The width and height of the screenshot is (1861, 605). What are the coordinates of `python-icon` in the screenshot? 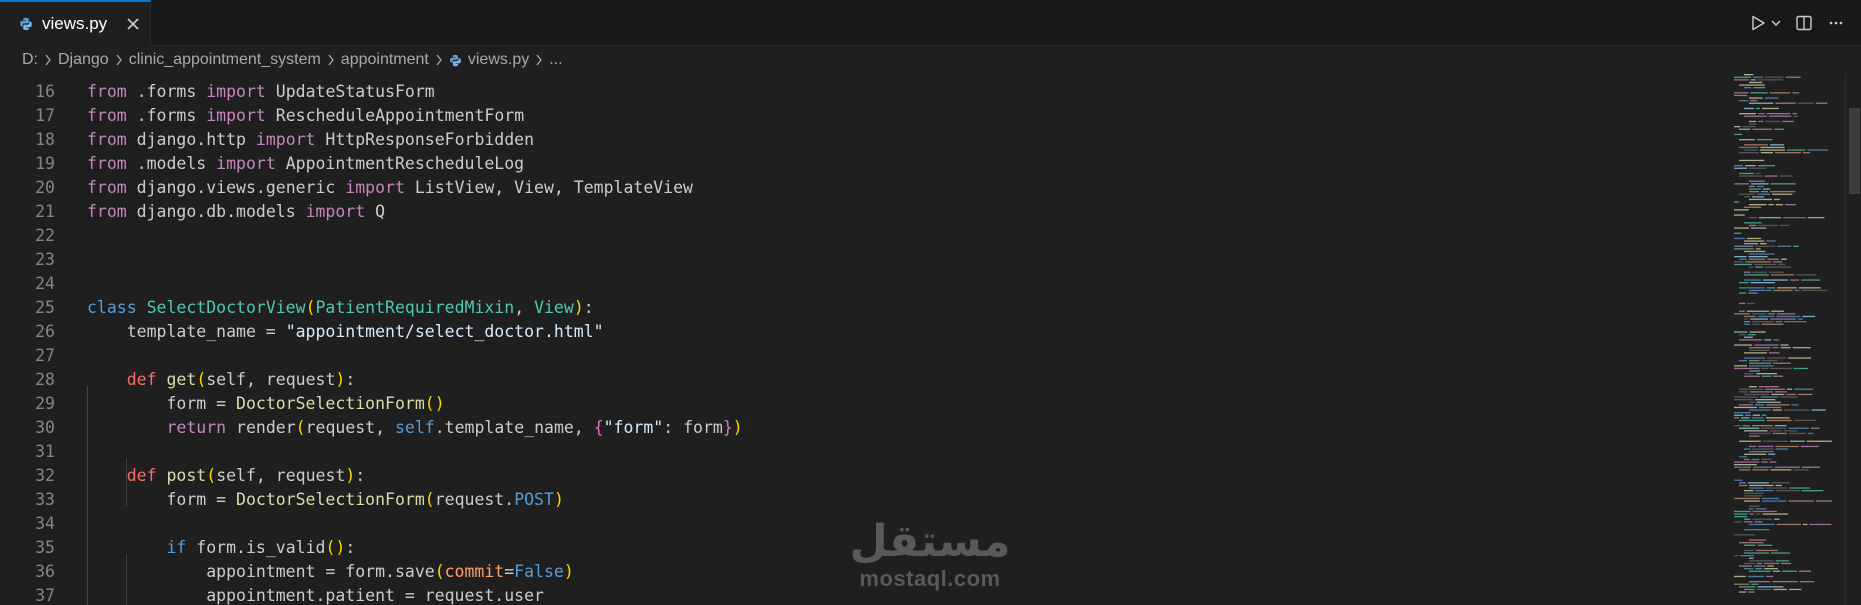 It's located at (26, 24).